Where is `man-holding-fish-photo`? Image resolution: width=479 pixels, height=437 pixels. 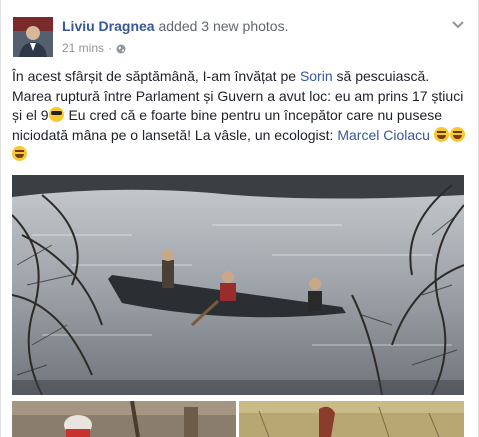
man-holding-fish-photo is located at coordinates (351, 419).